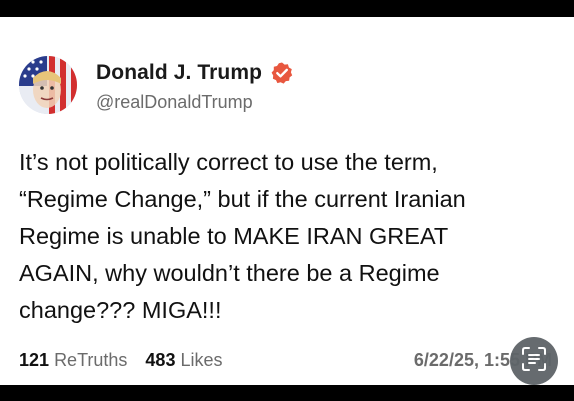 The image size is (574, 401). I want to click on author-name-row: Donald J. Trump, so click(195, 73).